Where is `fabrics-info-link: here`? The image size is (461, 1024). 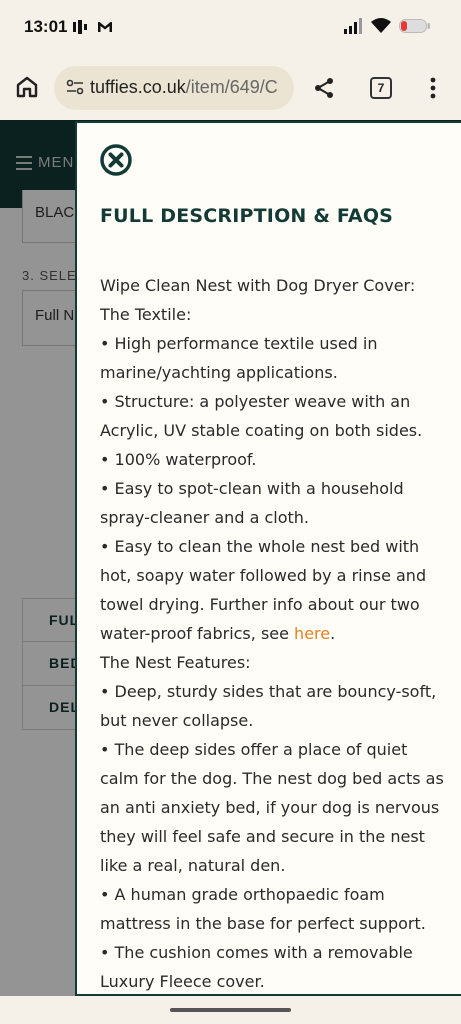 fabrics-info-link: here is located at coordinates (312, 633).